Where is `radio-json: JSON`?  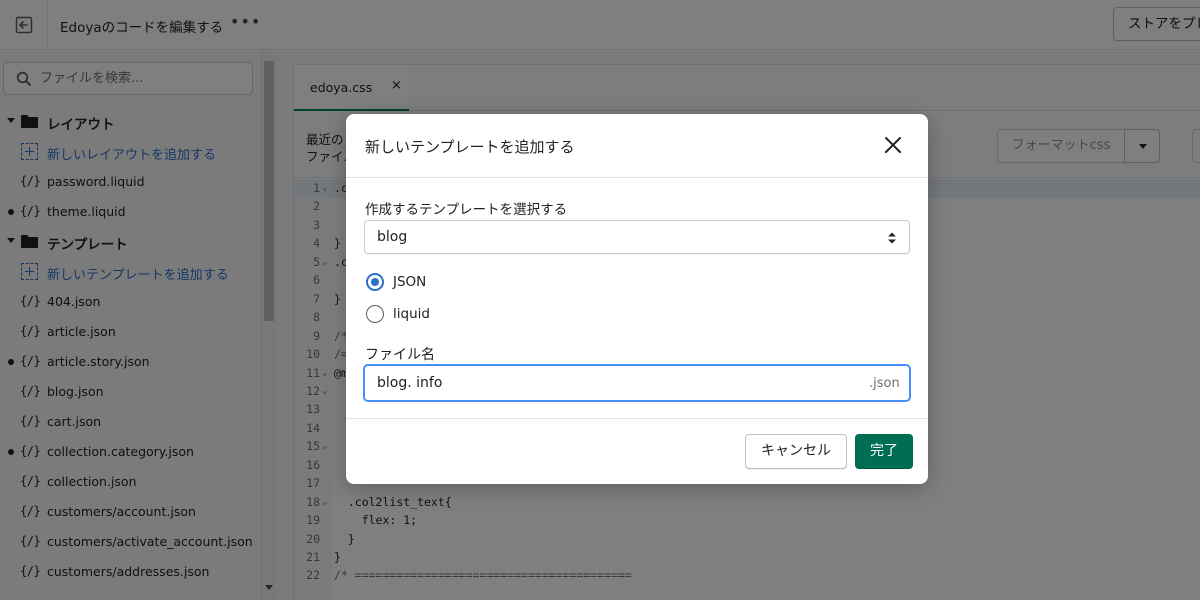
radio-json: JSON is located at coordinates (465, 283).